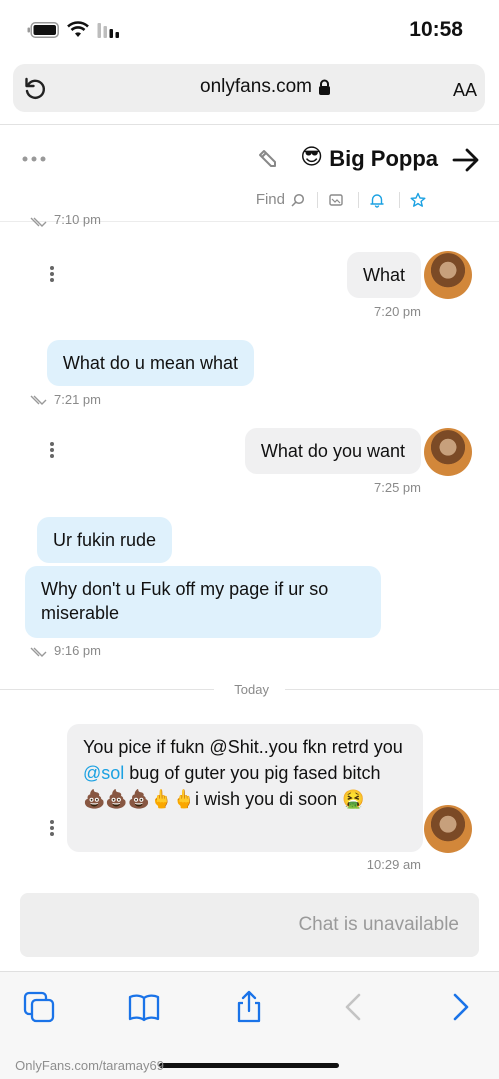 The width and height of the screenshot is (499, 1079). What do you see at coordinates (267, 159) in the screenshot?
I see `edit-pencil-icon` at bounding box center [267, 159].